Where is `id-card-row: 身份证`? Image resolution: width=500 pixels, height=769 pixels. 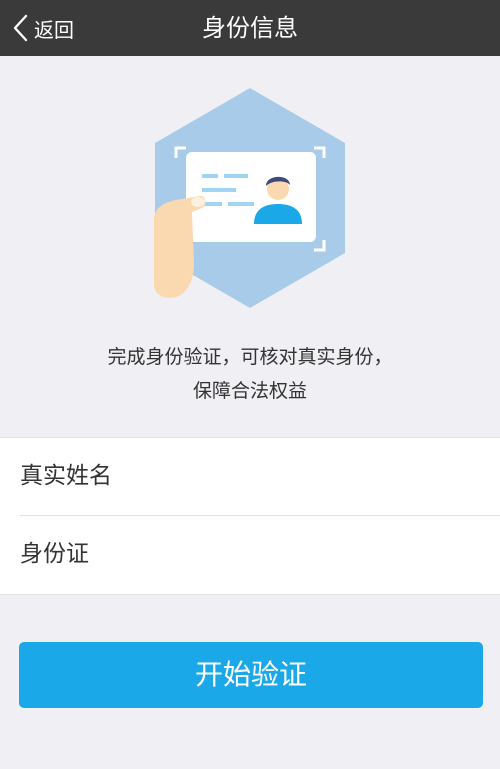
id-card-row: 身份证 is located at coordinates (250, 554).